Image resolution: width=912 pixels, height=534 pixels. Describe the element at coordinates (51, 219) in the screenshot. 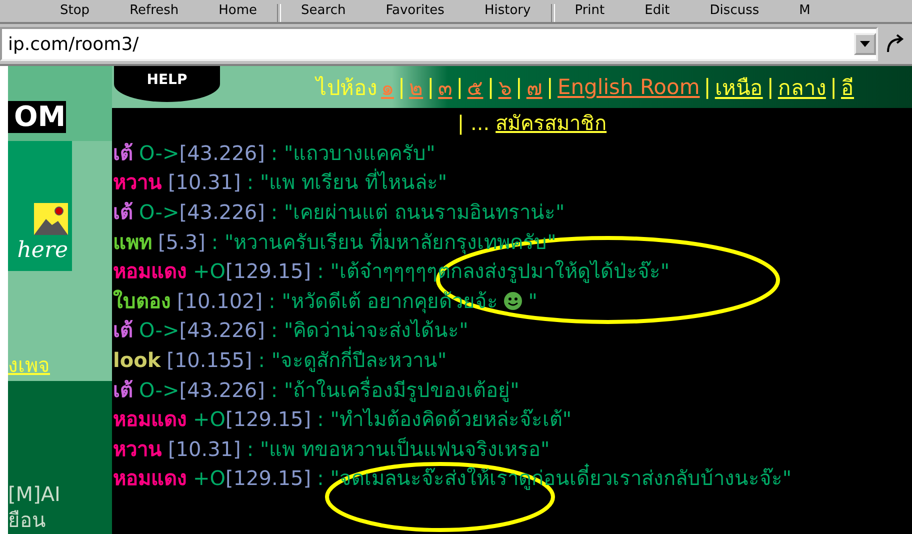

I see `mountain-picture-icon` at that location.